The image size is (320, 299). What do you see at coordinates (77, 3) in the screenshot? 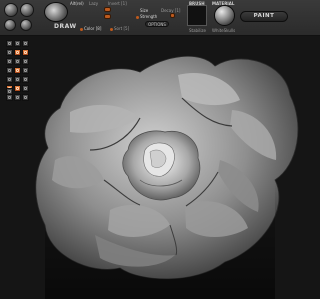
I see `alpha-label: Alt(rel)` at bounding box center [77, 3].